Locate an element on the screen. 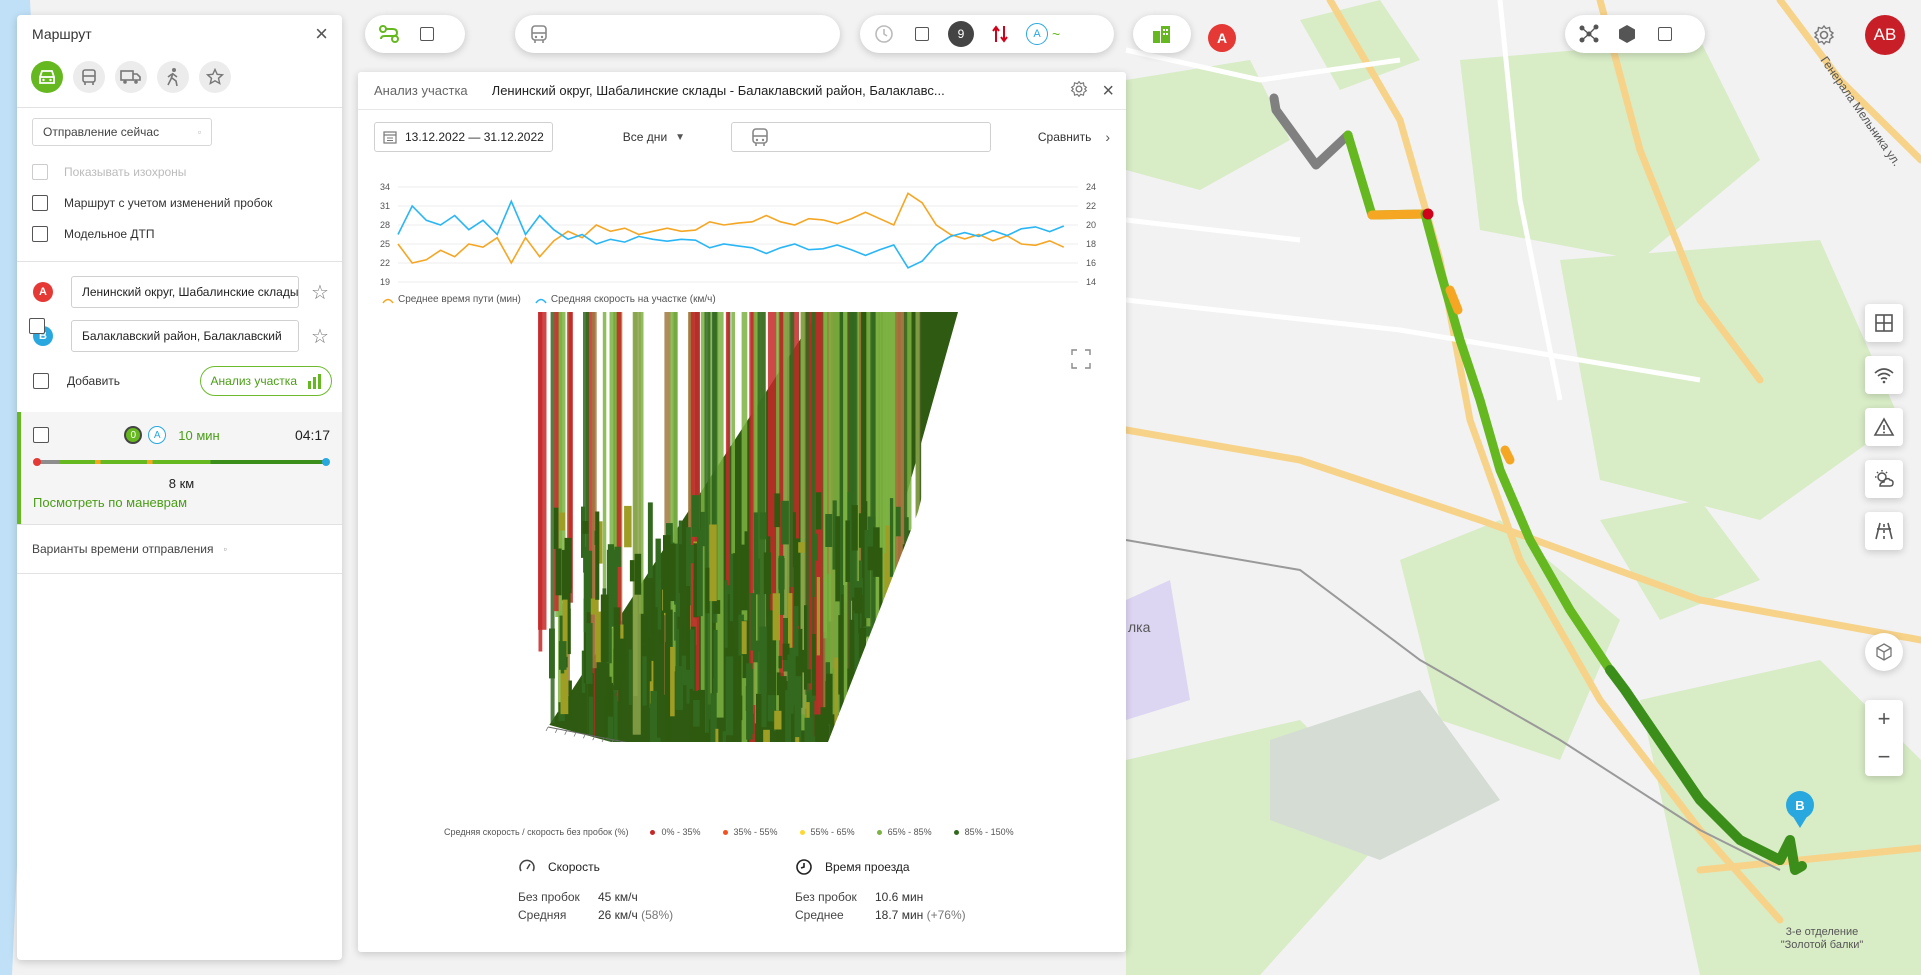 This screenshot has height=975, width=1921. days-select: Все дни ▼ is located at coordinates (654, 137).